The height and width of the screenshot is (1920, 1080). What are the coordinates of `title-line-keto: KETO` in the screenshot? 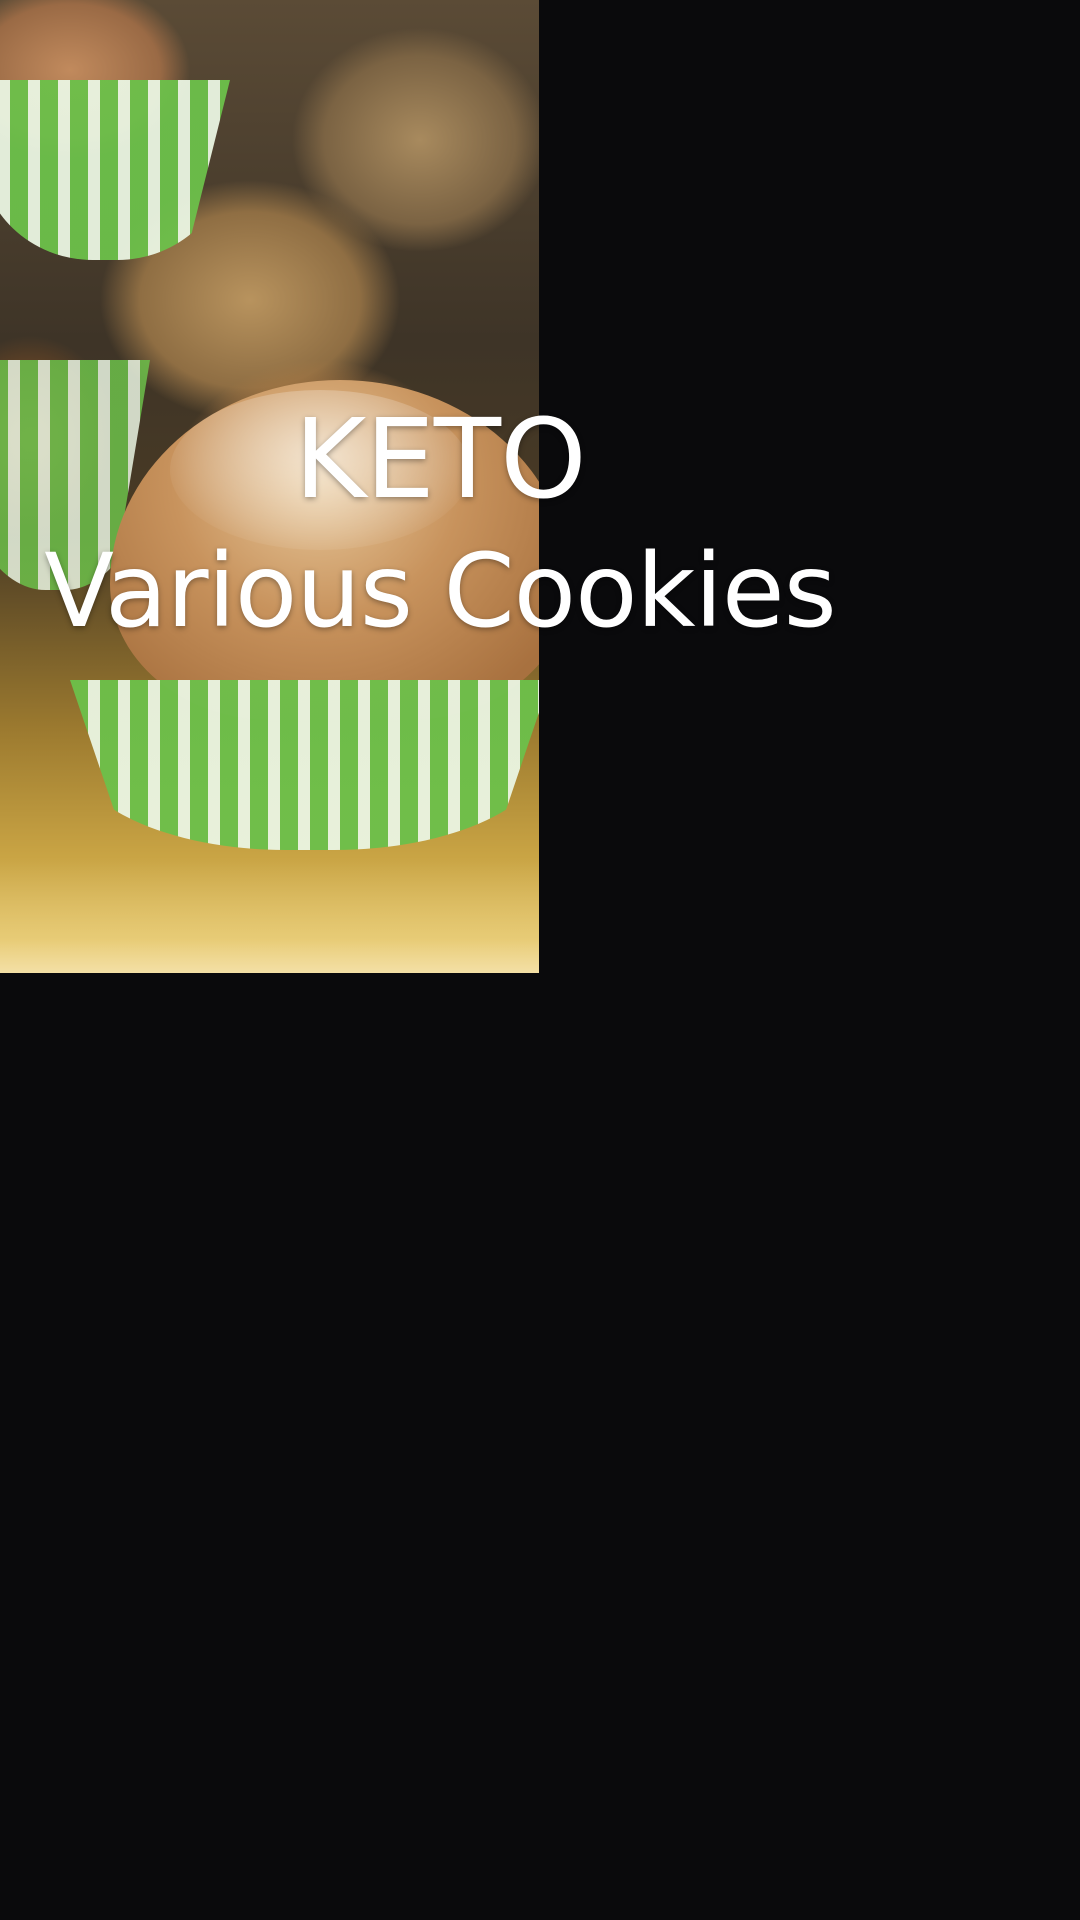 It's located at (440, 459).